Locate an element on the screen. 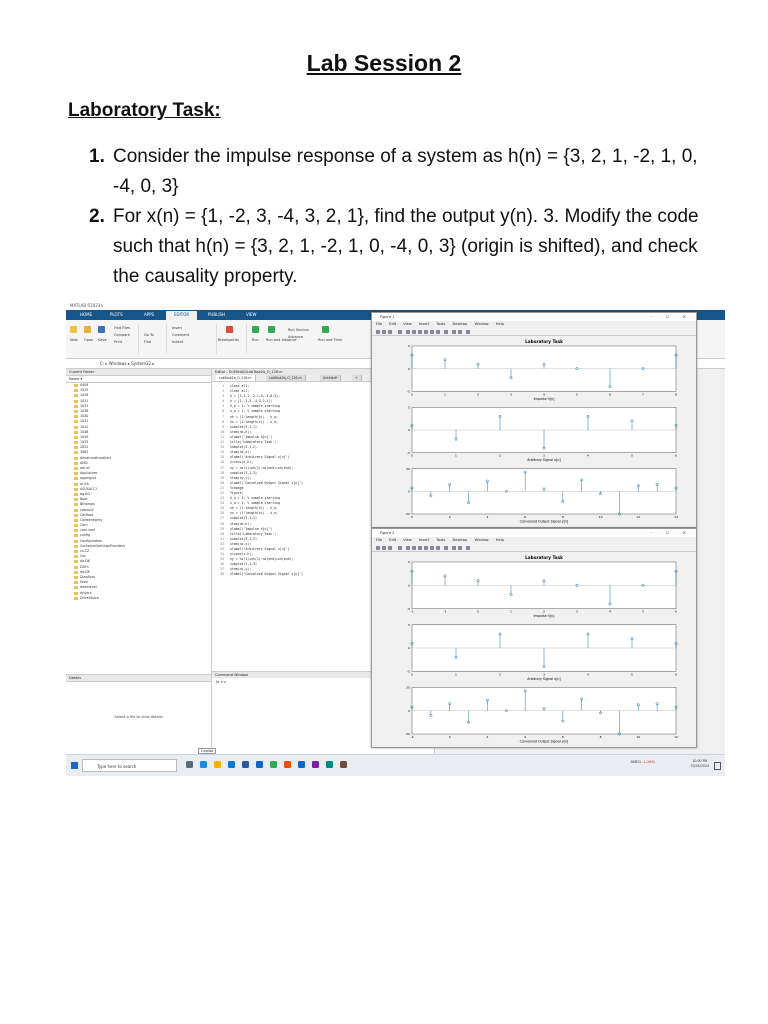 The height and width of the screenshot is (1024, 768). tab-view: VIEW is located at coordinates (251, 314).